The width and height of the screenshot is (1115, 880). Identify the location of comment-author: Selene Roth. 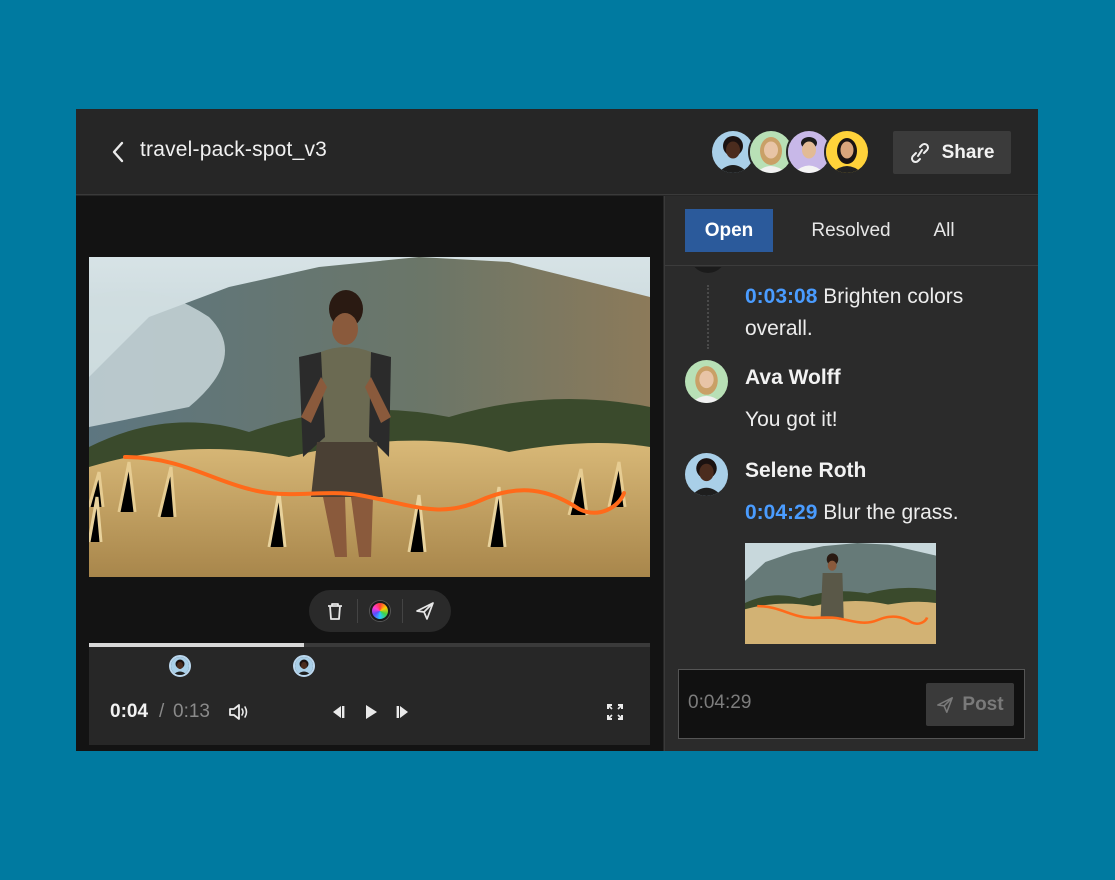
(806, 470).